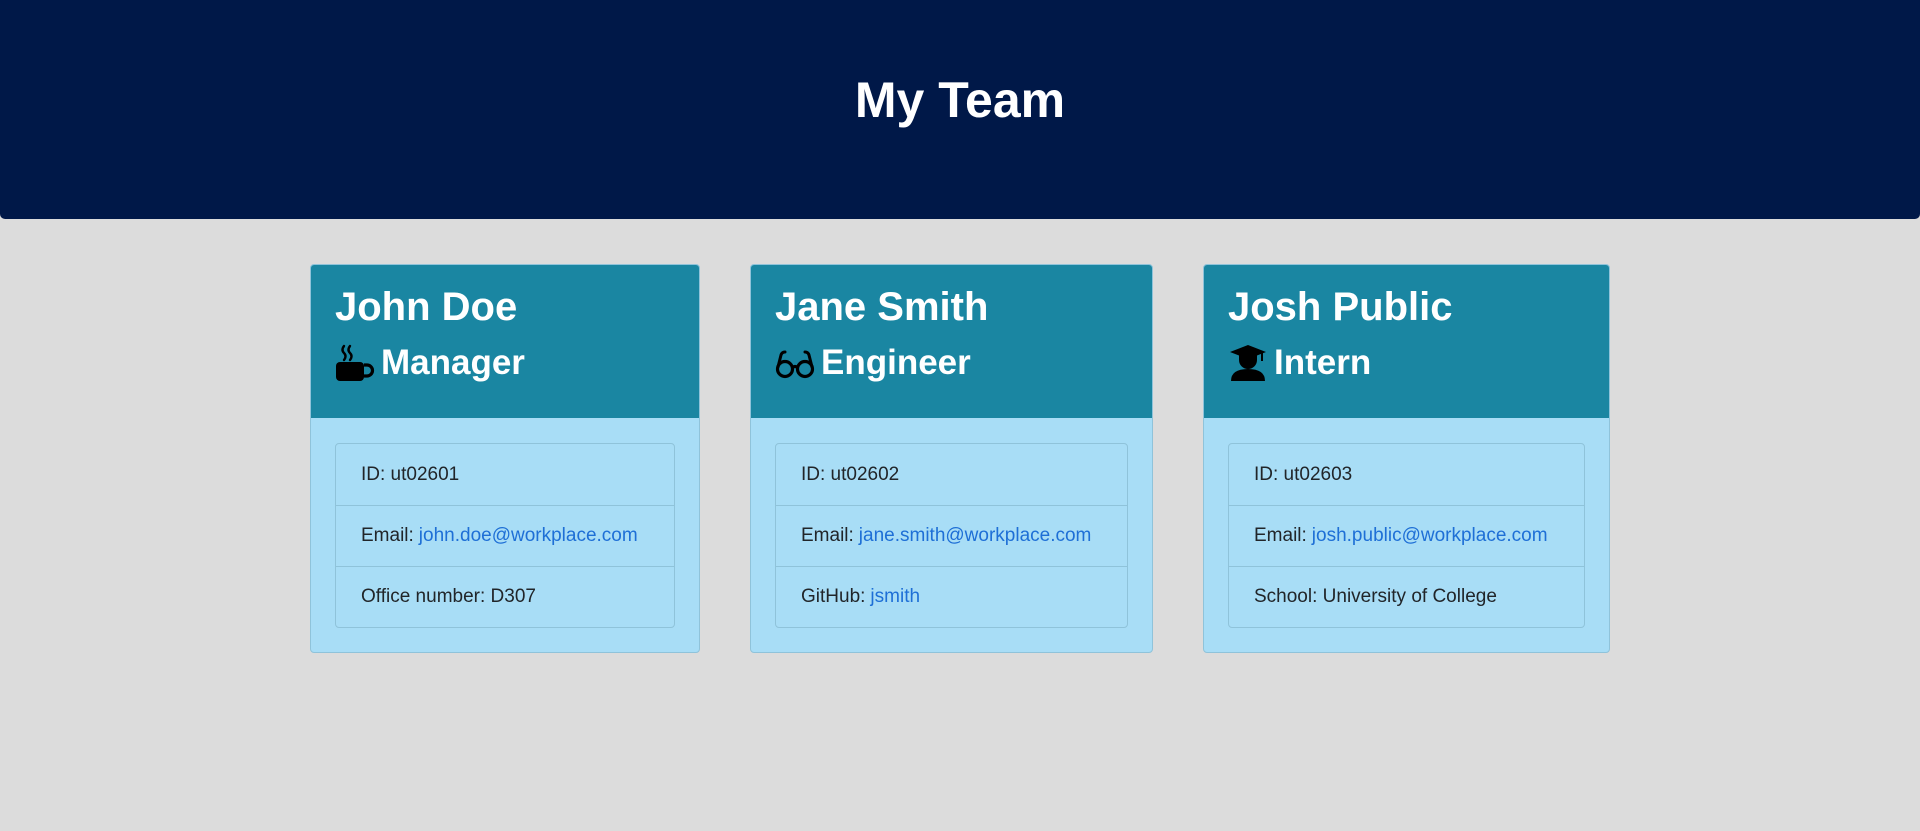 This screenshot has height=831, width=1920. What do you see at coordinates (951, 341) in the screenshot?
I see `card-header: Jane Smith Engineer` at bounding box center [951, 341].